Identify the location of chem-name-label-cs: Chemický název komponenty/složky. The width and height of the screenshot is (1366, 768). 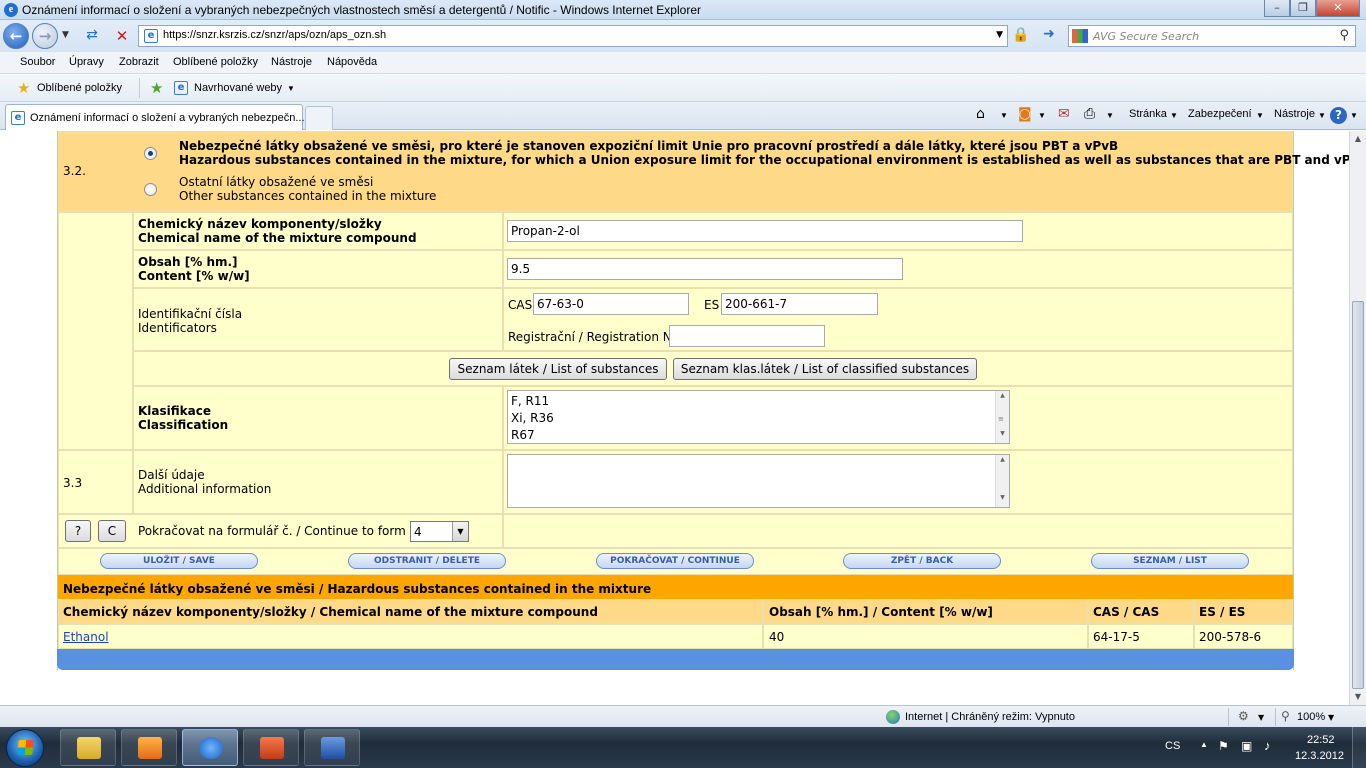
(260, 224).